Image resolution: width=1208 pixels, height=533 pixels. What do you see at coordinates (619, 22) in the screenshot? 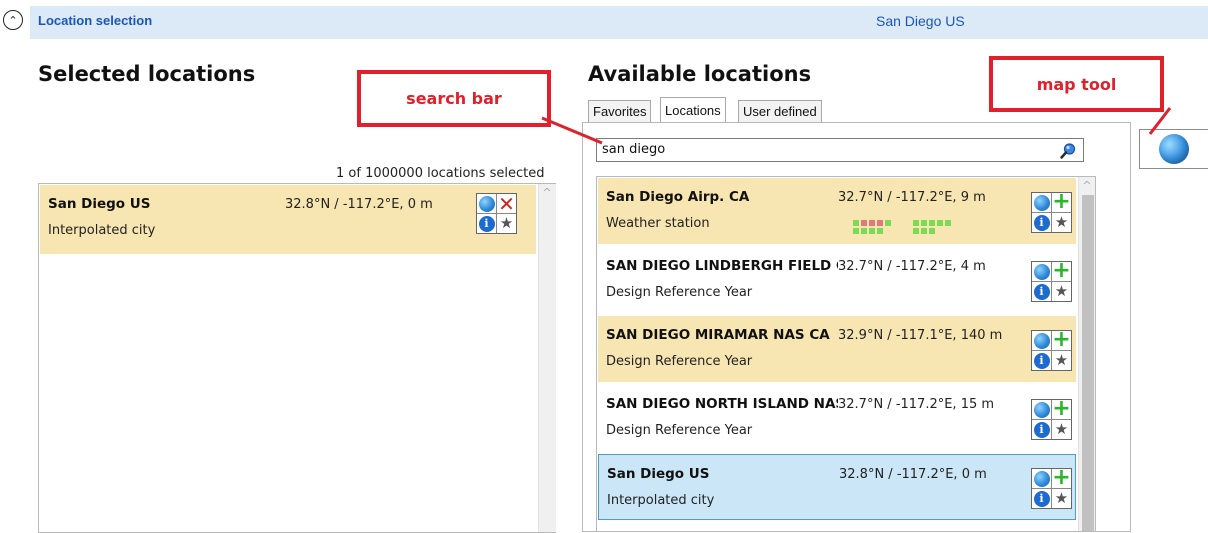
I see `section-header-bar` at bounding box center [619, 22].